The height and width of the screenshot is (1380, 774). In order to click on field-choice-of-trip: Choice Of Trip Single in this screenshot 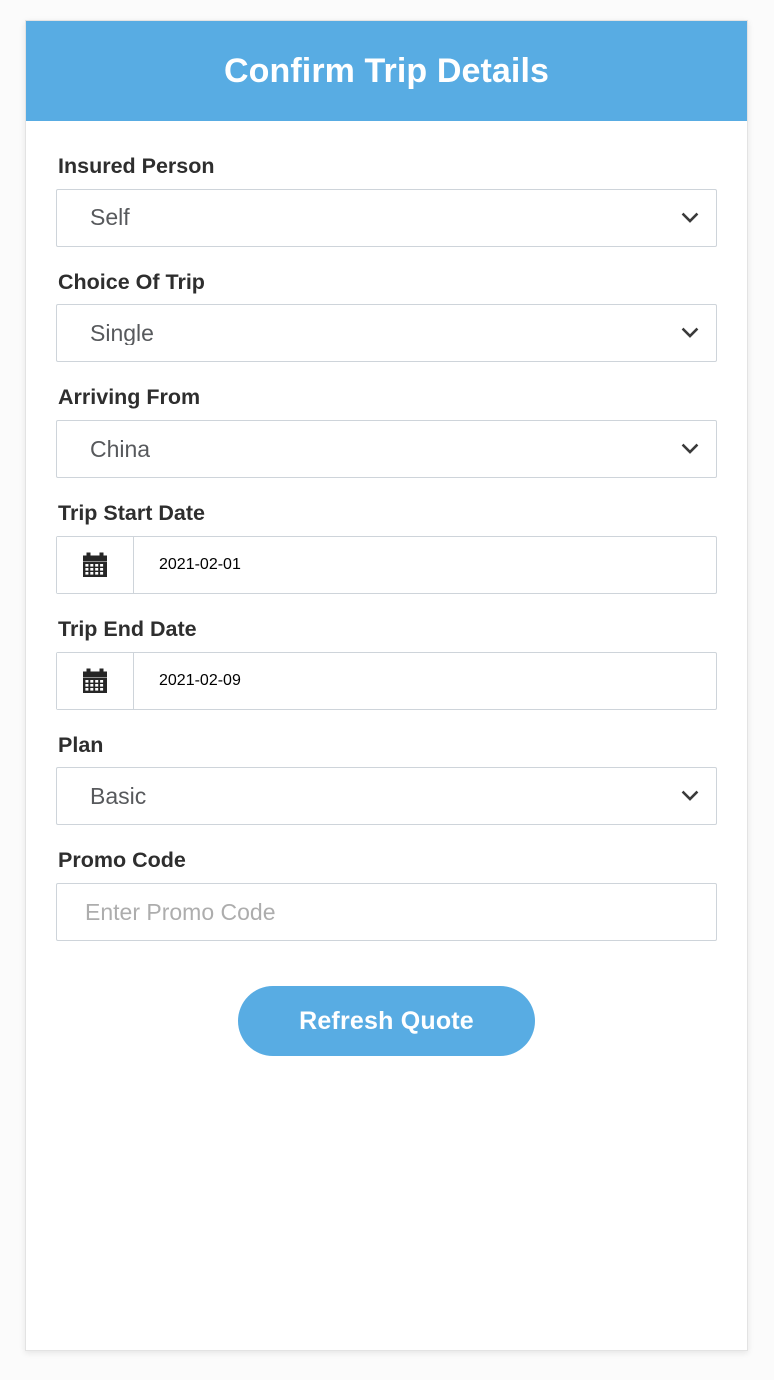, I will do `click(386, 316)`.